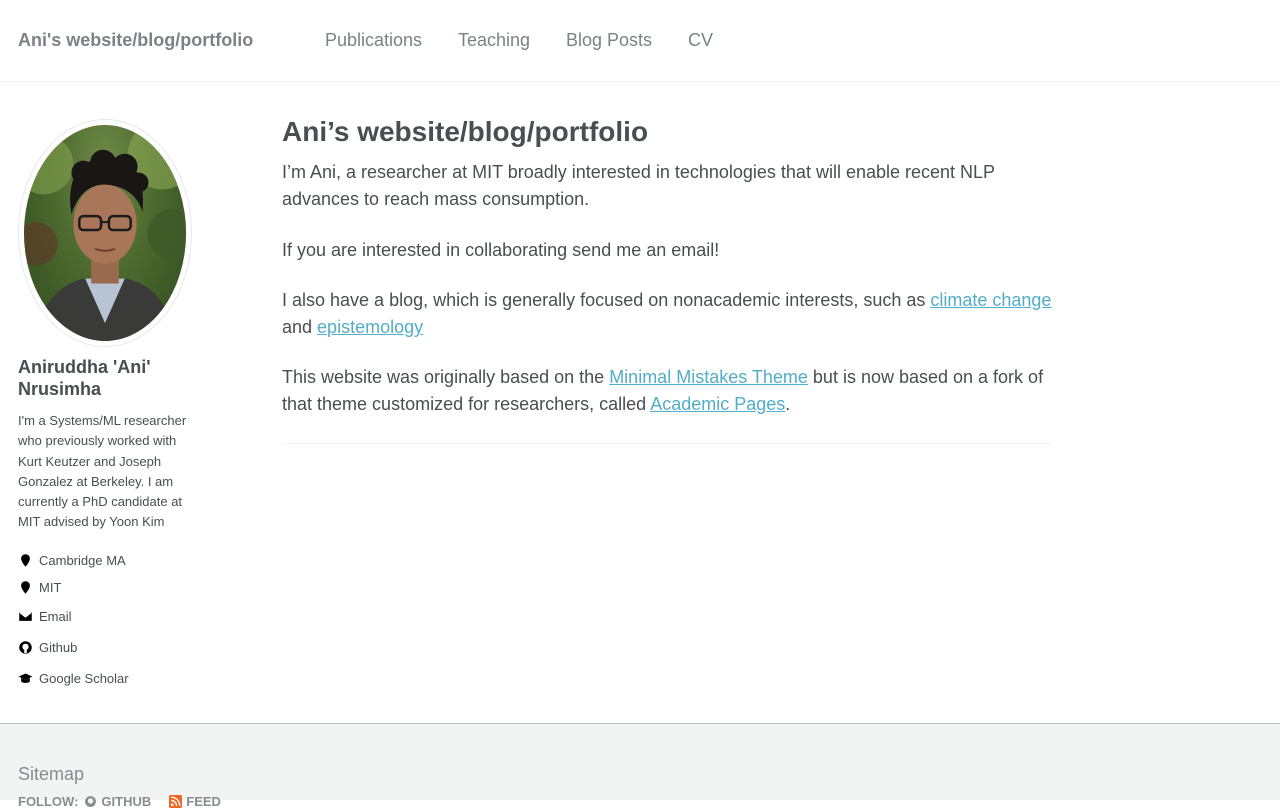  Describe the element at coordinates (58, 647) in the screenshot. I see `author-github-label: Github` at that location.